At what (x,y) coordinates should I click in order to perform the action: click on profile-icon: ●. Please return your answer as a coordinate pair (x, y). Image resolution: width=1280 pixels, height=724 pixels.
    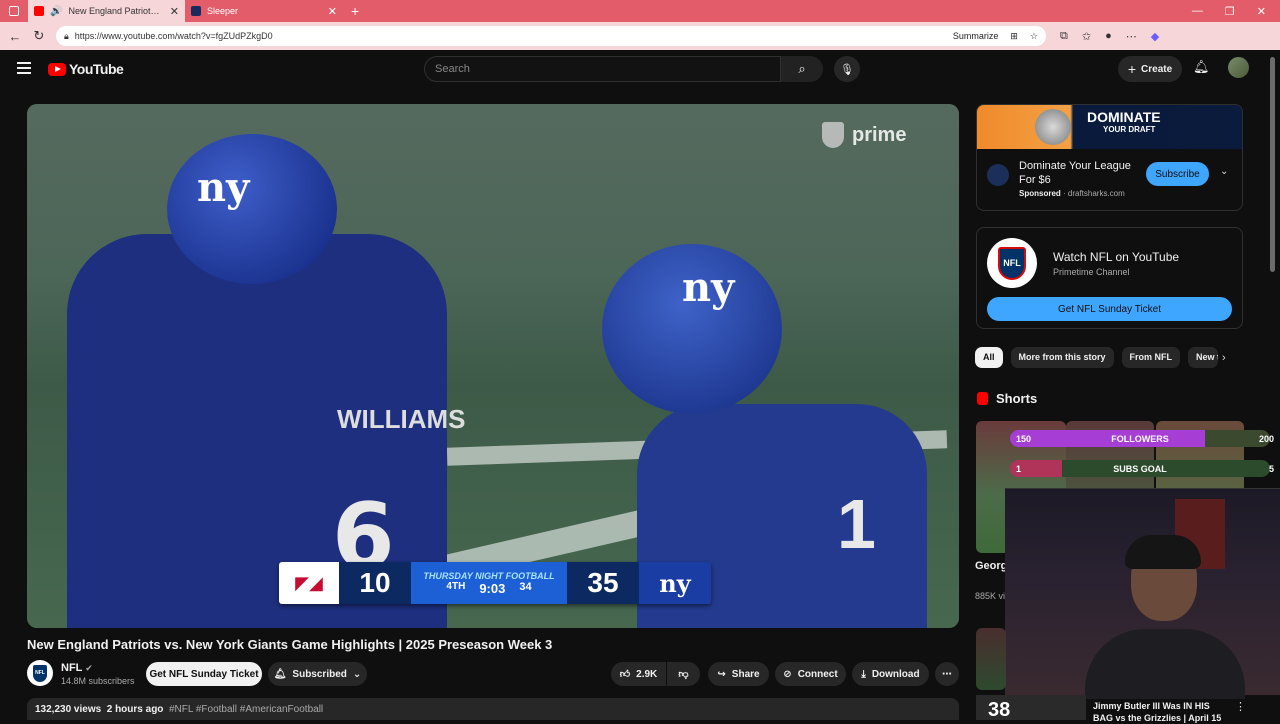
    Looking at the image, I should click on (1108, 36).